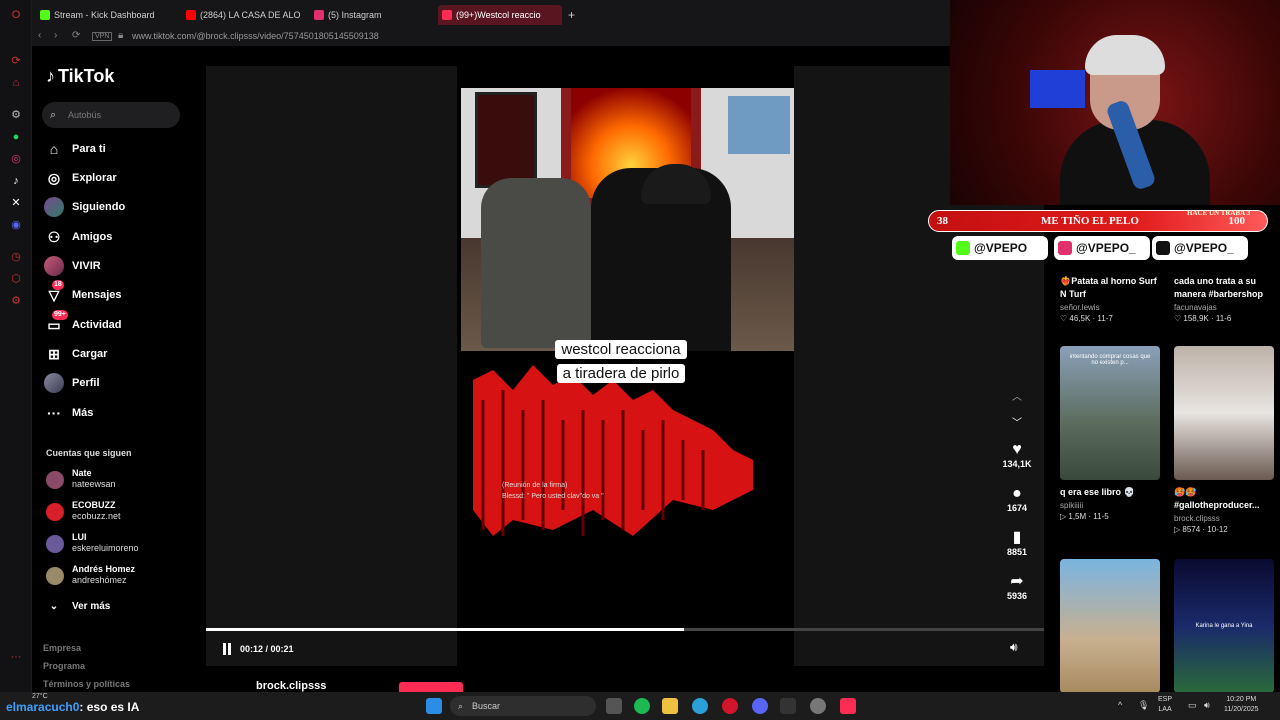 The height and width of the screenshot is (720, 1280). Describe the element at coordinates (1098, 220) in the screenshot. I see `goal-bar: 38 ME TIÑO EL PELO 100 HACE UN TRABA 3` at that location.